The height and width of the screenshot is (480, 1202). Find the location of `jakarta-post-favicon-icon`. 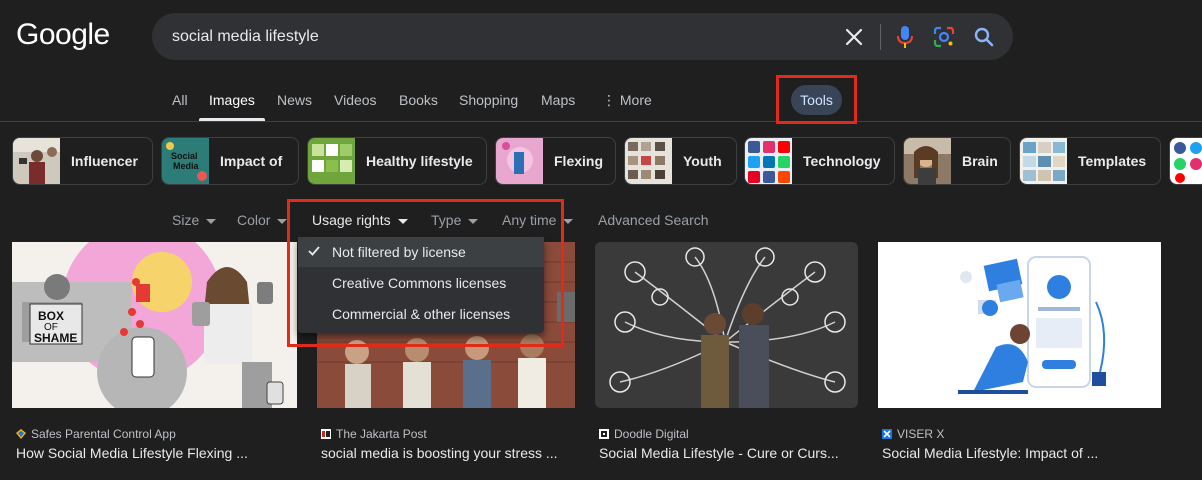

jakarta-post-favicon-icon is located at coordinates (326, 434).